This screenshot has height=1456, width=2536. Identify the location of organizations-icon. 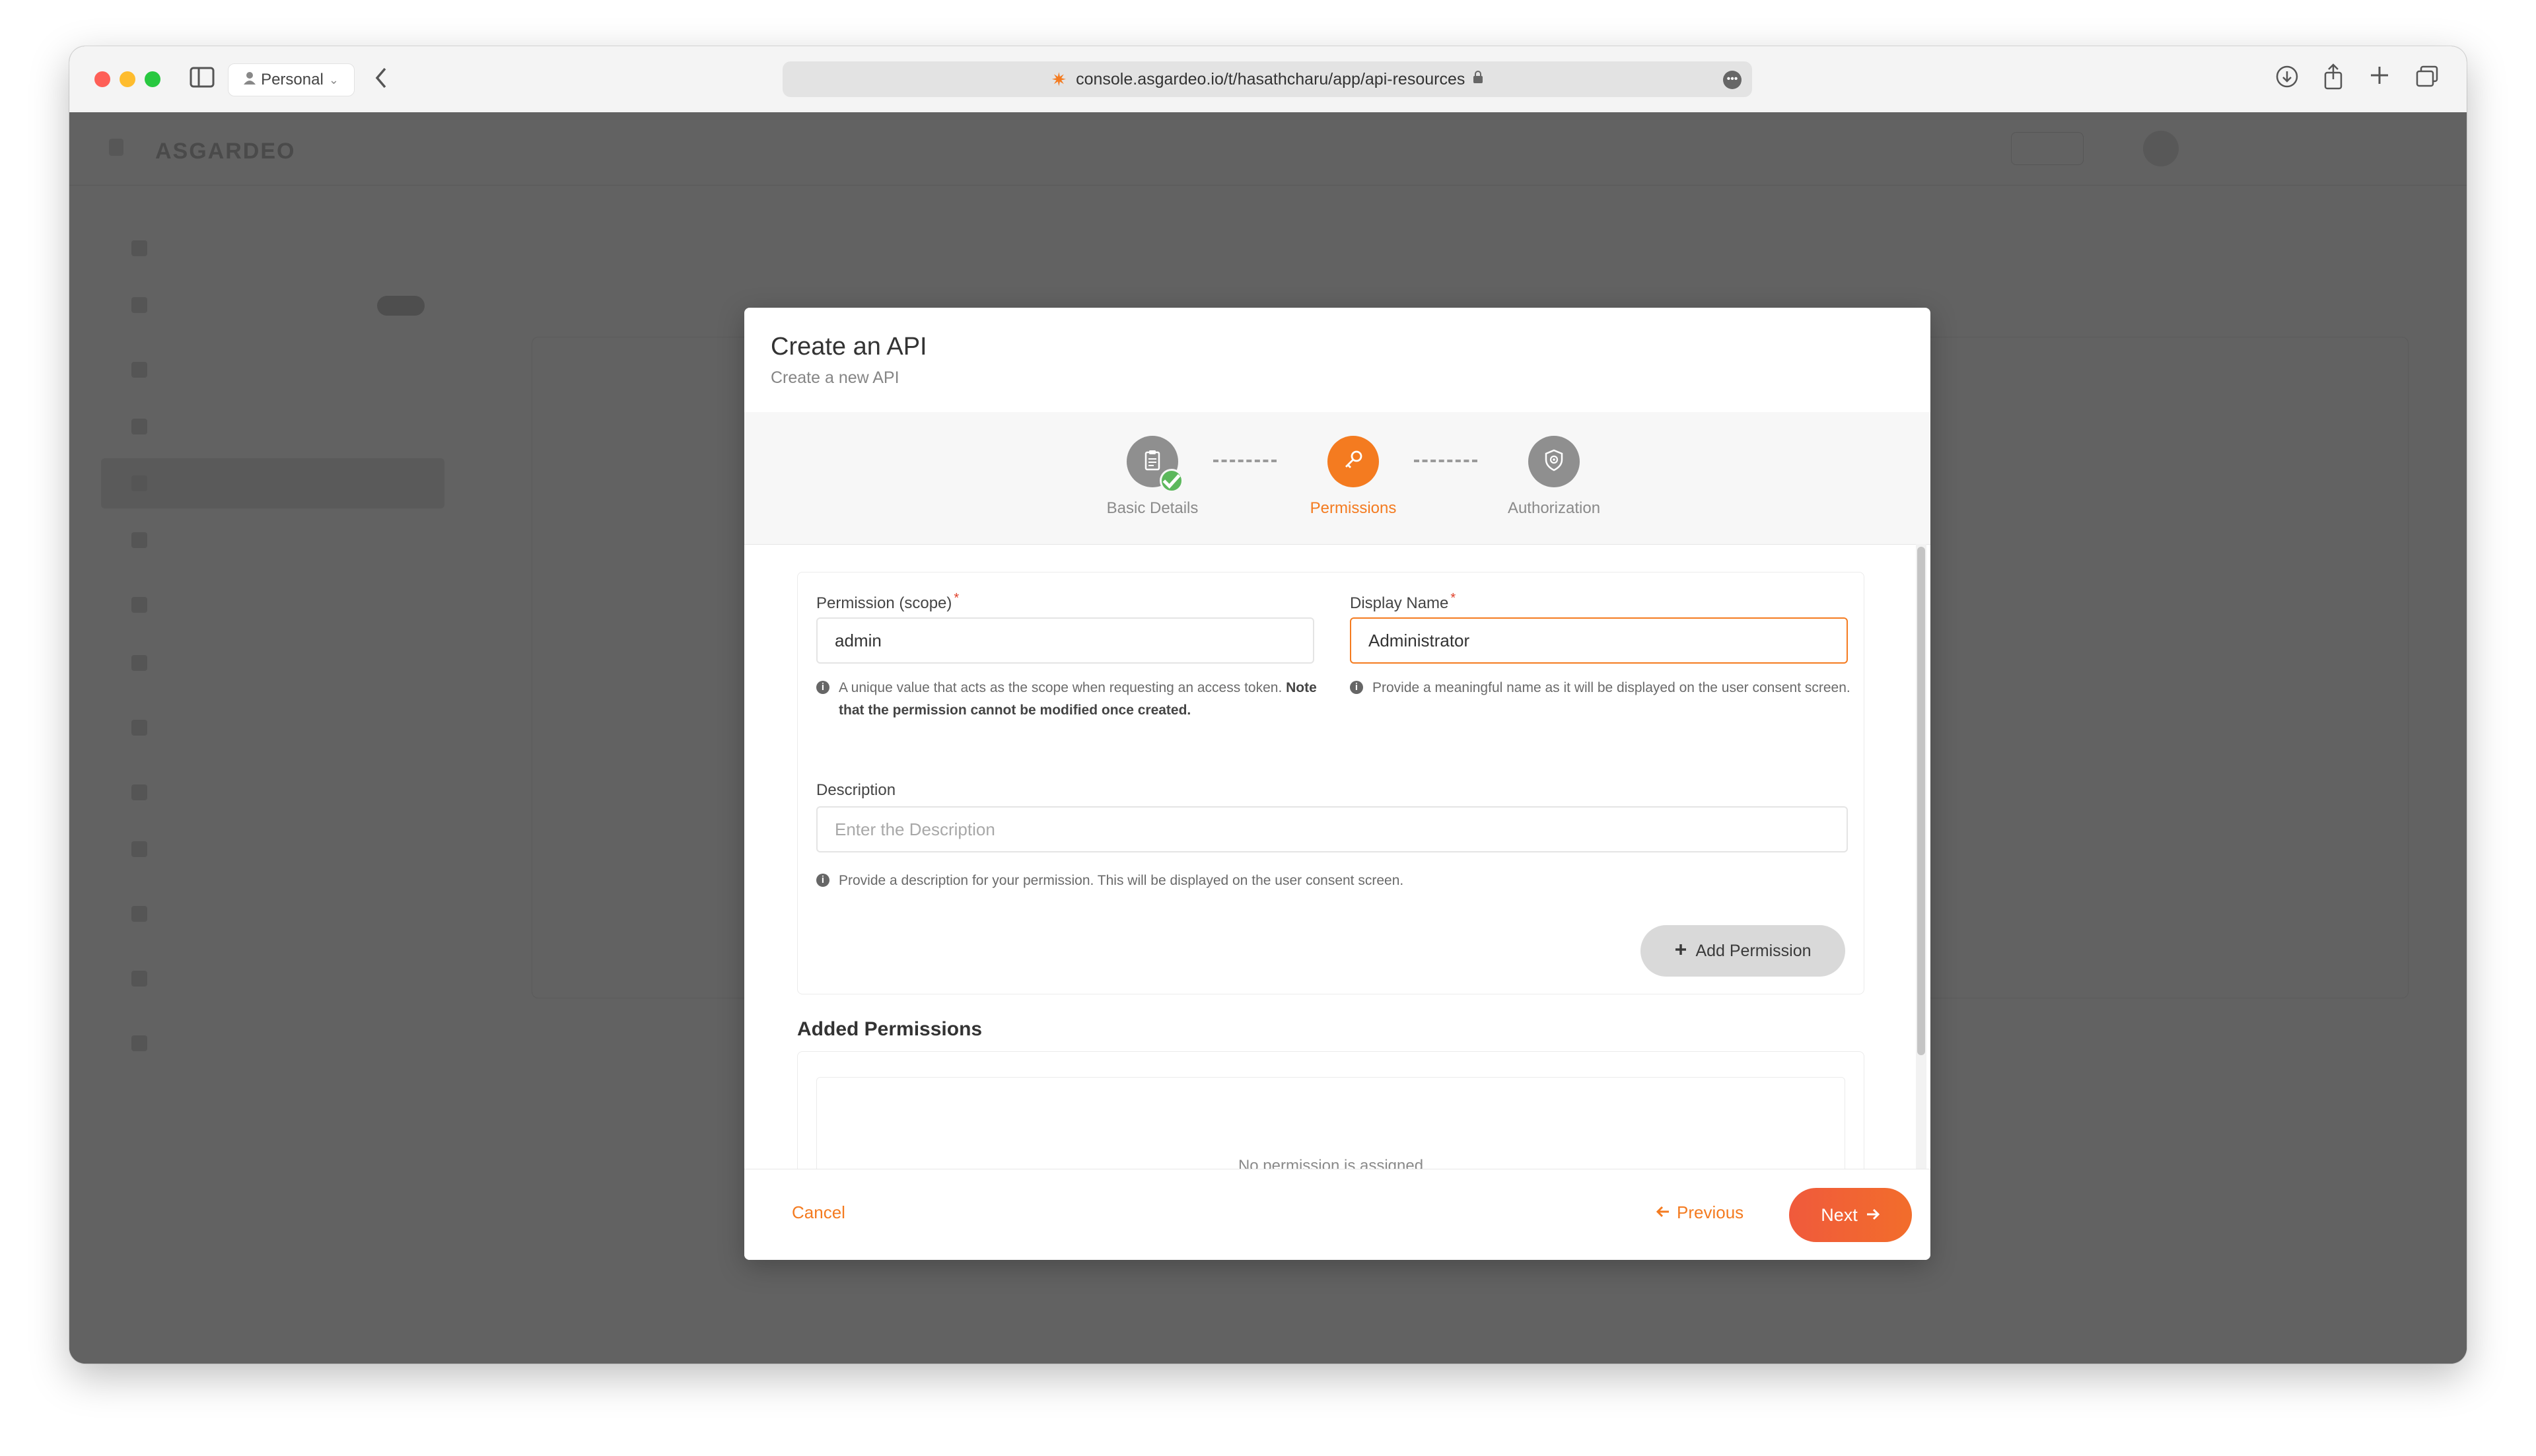
(139, 728).